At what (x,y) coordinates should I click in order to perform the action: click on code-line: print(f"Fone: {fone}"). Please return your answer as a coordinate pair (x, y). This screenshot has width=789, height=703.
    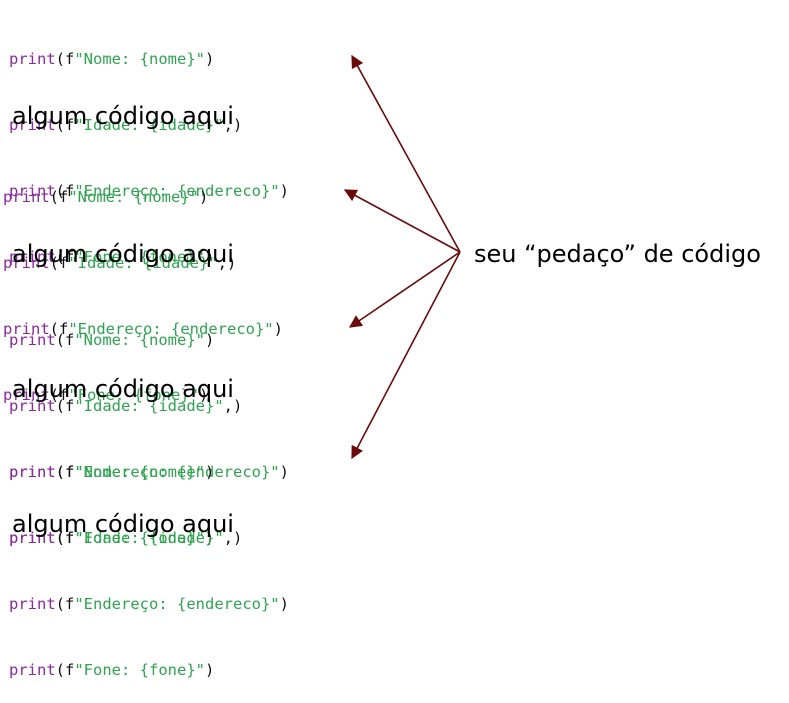
    Looking at the image, I should click on (112, 670).